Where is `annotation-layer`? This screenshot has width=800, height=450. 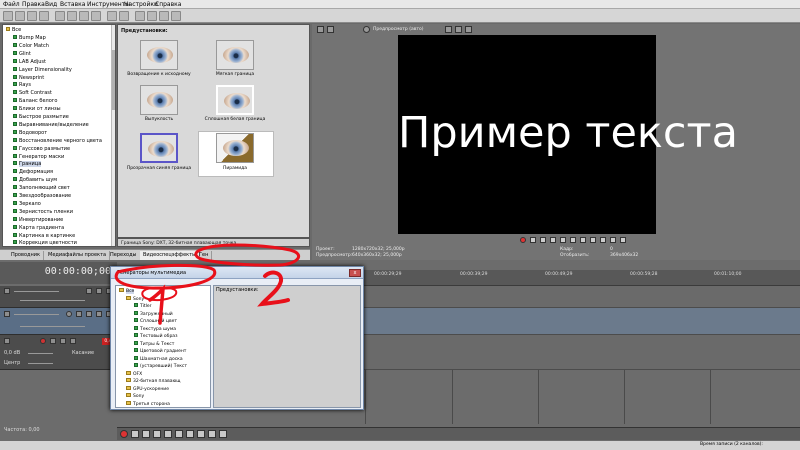
annotation-layer is located at coordinates (207, 284).